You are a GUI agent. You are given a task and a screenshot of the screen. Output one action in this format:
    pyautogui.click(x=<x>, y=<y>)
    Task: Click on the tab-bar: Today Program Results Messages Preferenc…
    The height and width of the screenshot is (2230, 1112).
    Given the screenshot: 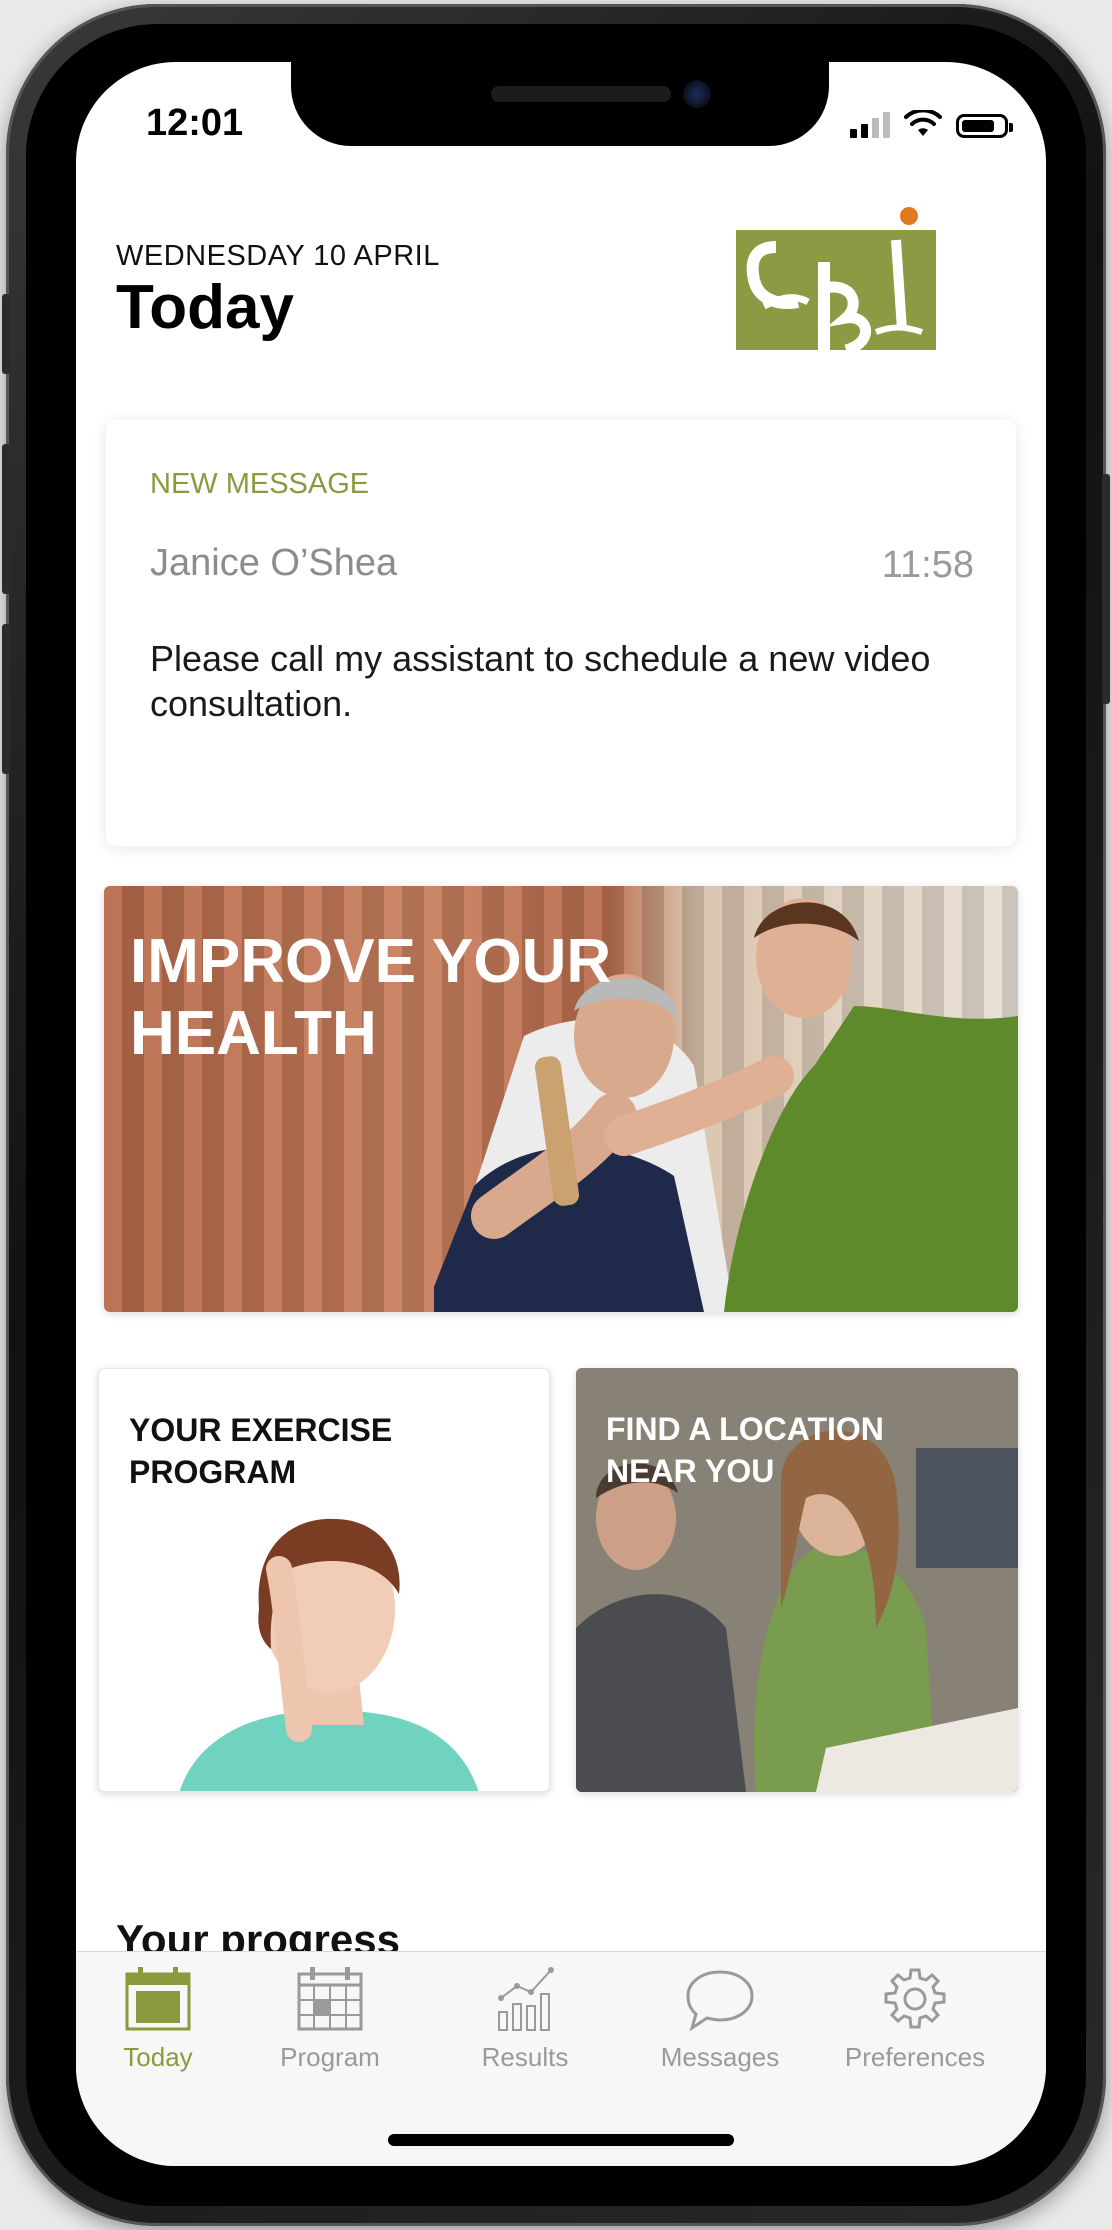 What is the action you would take?
    pyautogui.click(x=561, y=2058)
    